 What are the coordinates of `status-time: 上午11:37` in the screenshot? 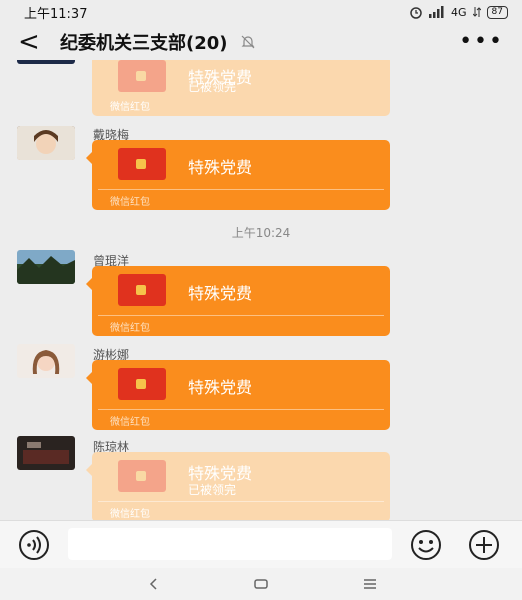 It's located at (56, 14).